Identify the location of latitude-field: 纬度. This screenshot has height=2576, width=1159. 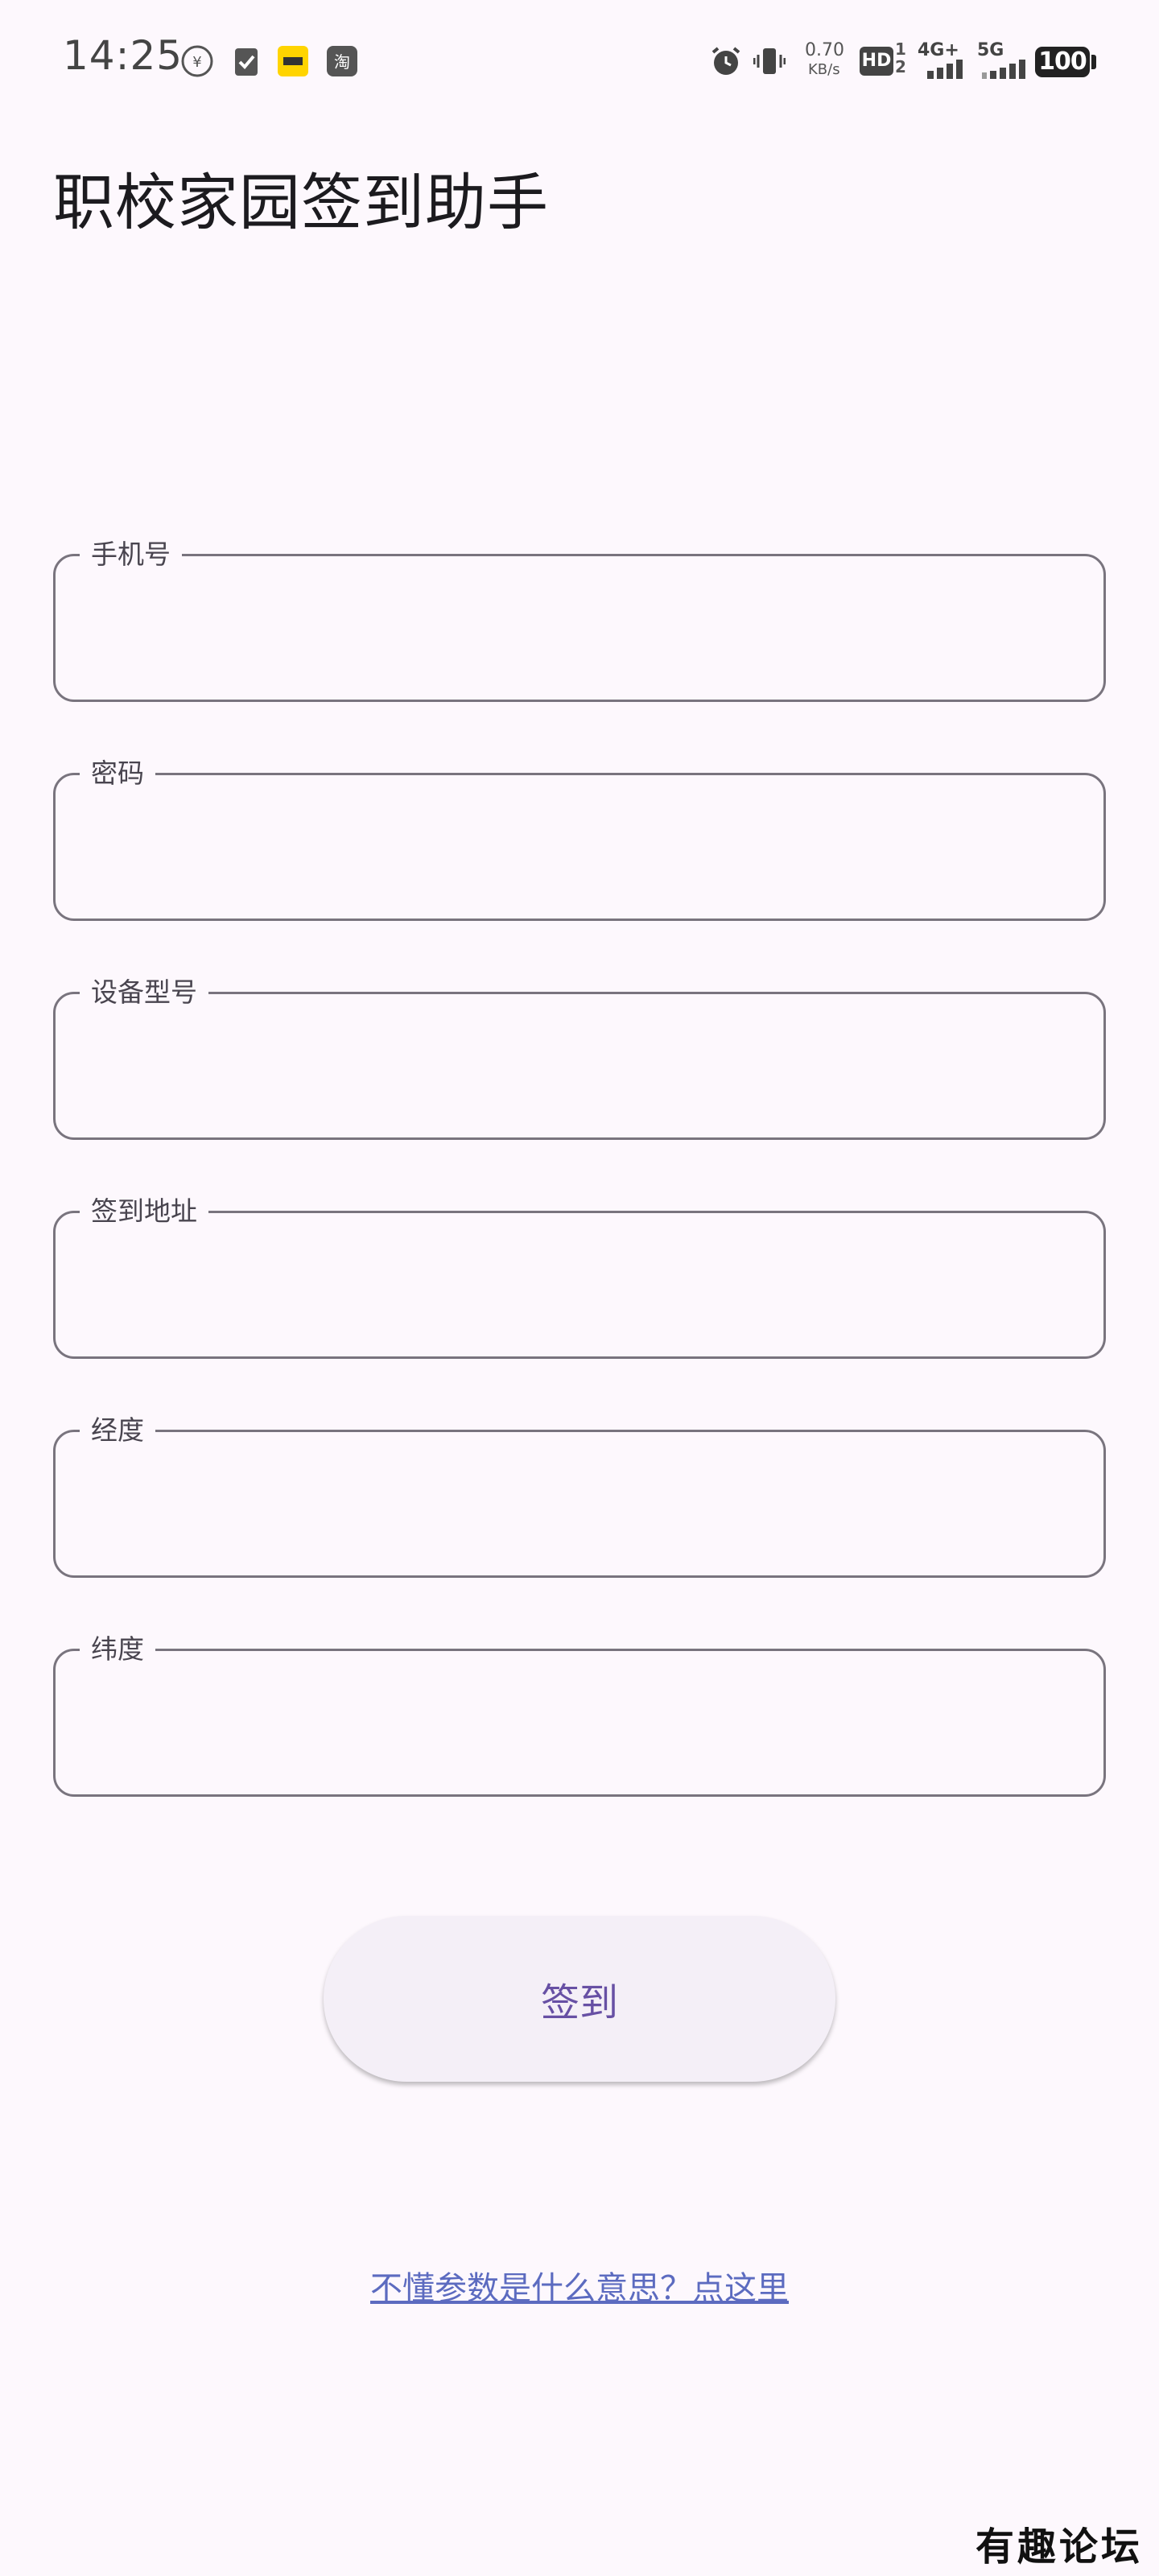
(579, 1714).